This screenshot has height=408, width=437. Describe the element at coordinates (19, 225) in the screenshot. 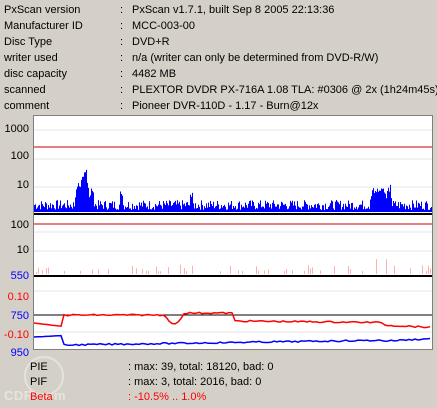

I see `pif-axis-label: 100` at that location.